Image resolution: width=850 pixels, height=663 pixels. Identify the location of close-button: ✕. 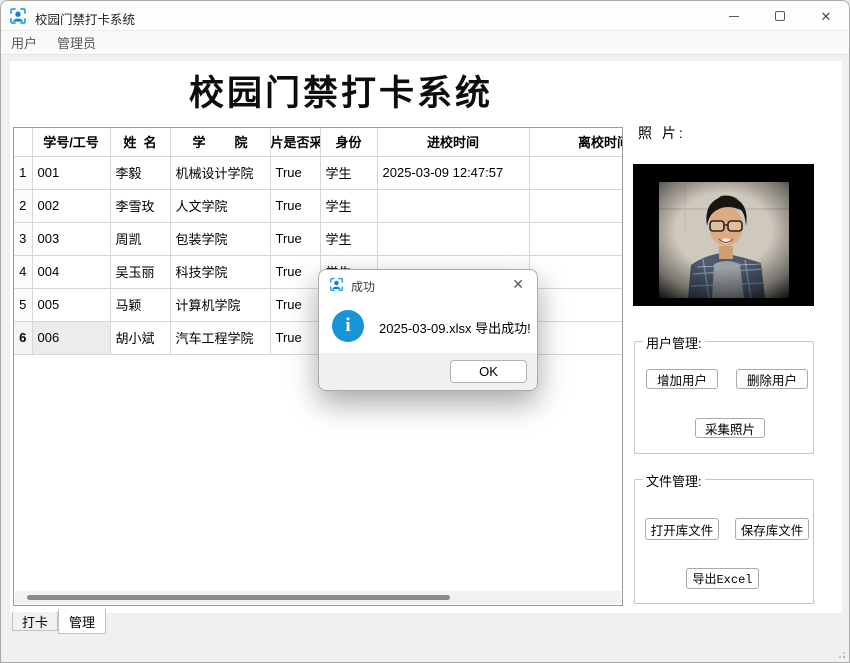
(826, 16).